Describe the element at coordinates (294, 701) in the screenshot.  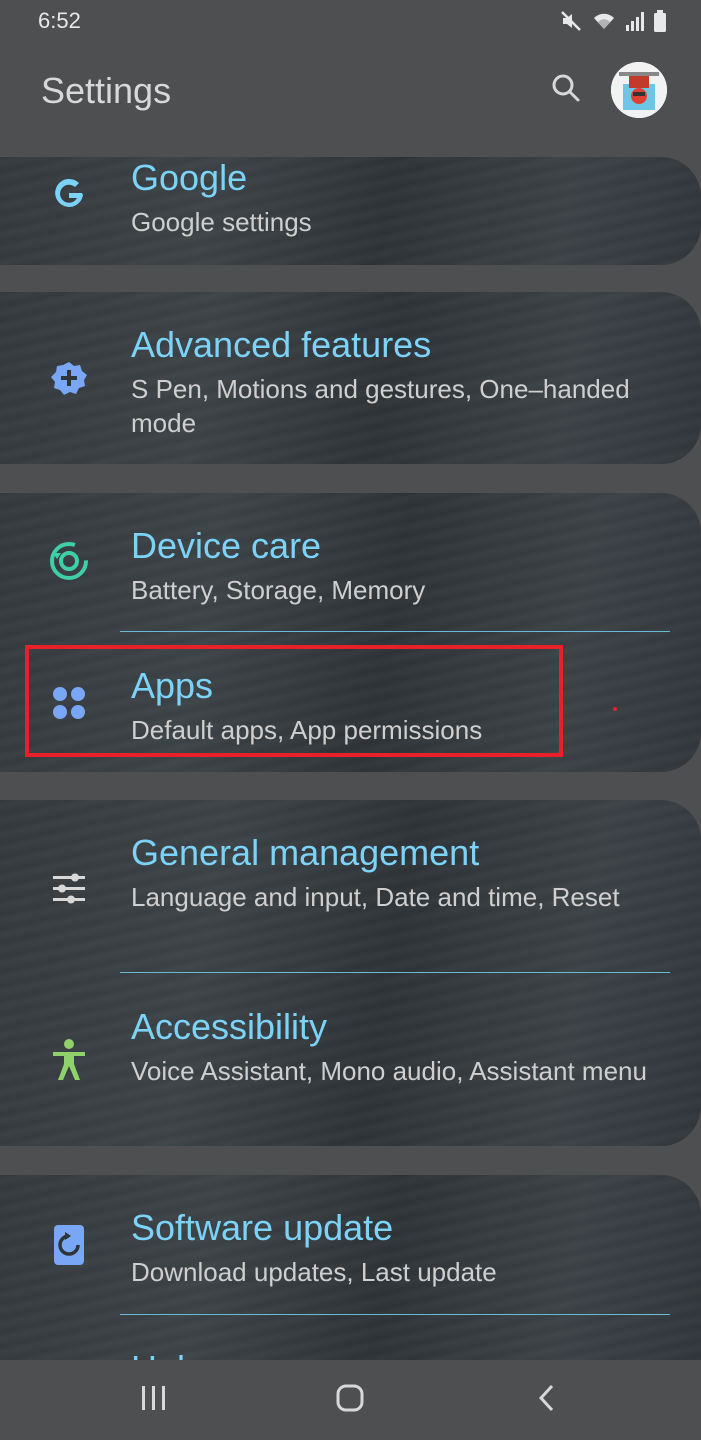
I see `highlight-box` at that location.